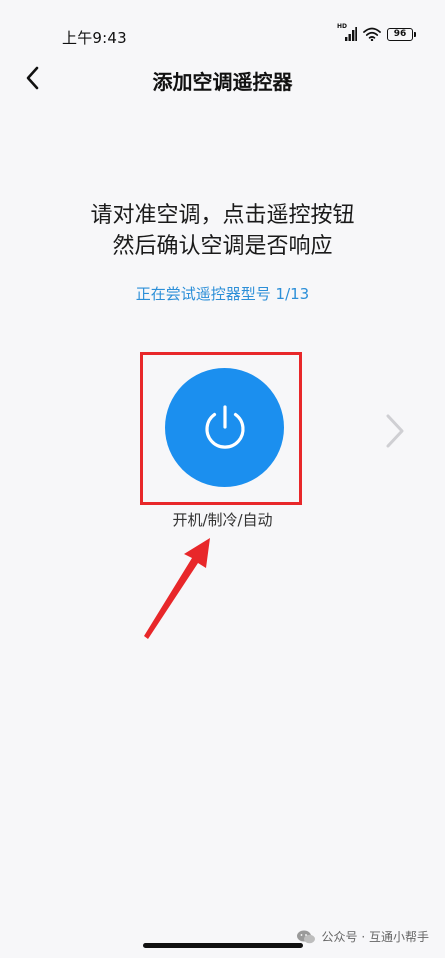  I want to click on battery-icon: 96, so click(401, 34).